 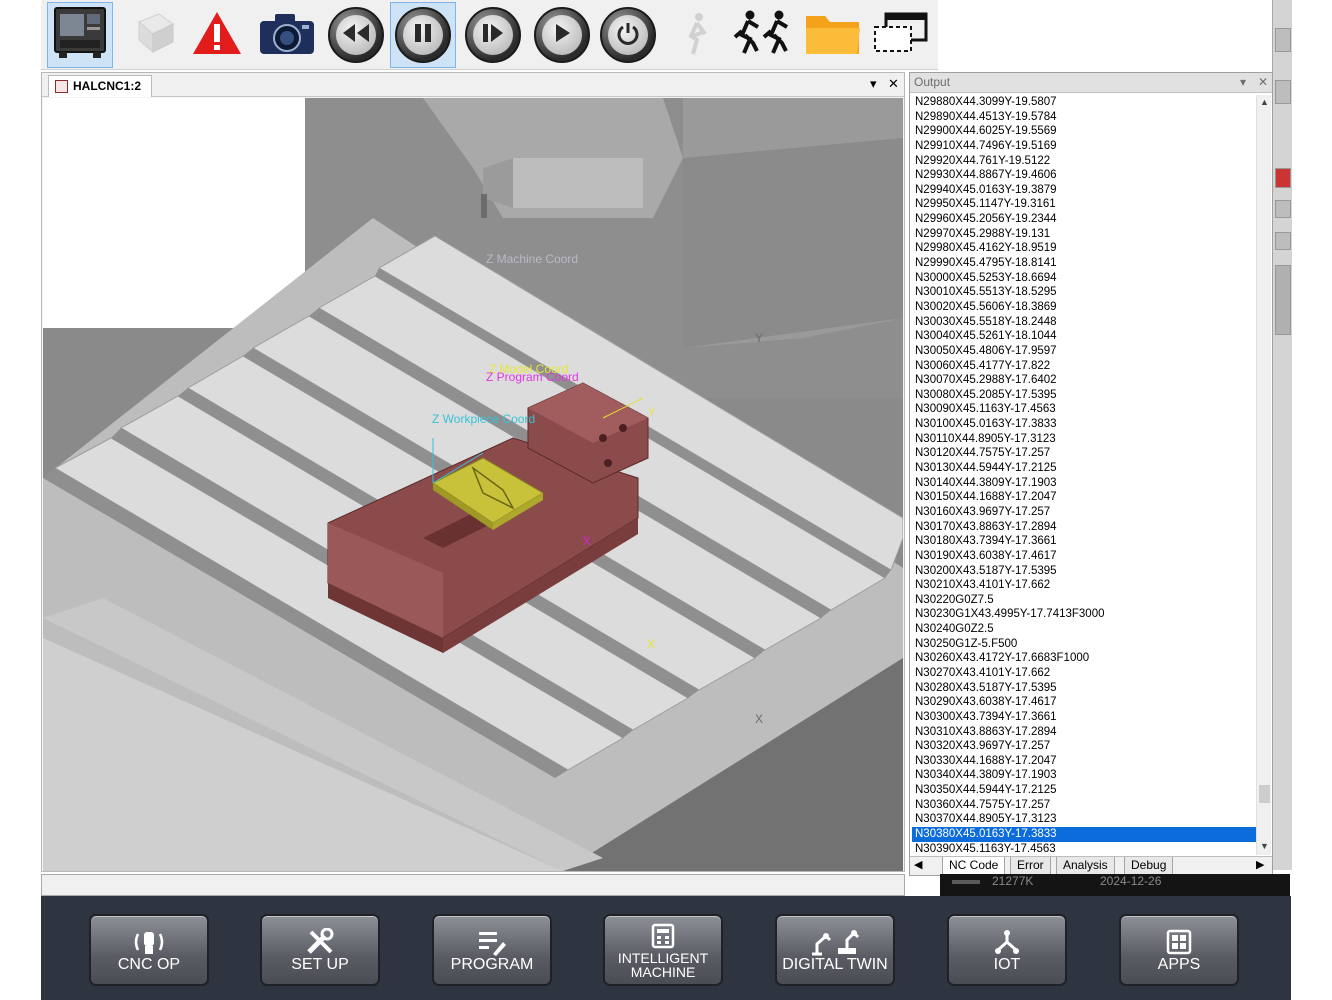 I want to click on nc-code-line: N29950X45.1147Y-19.3161, so click(x=1084, y=204).